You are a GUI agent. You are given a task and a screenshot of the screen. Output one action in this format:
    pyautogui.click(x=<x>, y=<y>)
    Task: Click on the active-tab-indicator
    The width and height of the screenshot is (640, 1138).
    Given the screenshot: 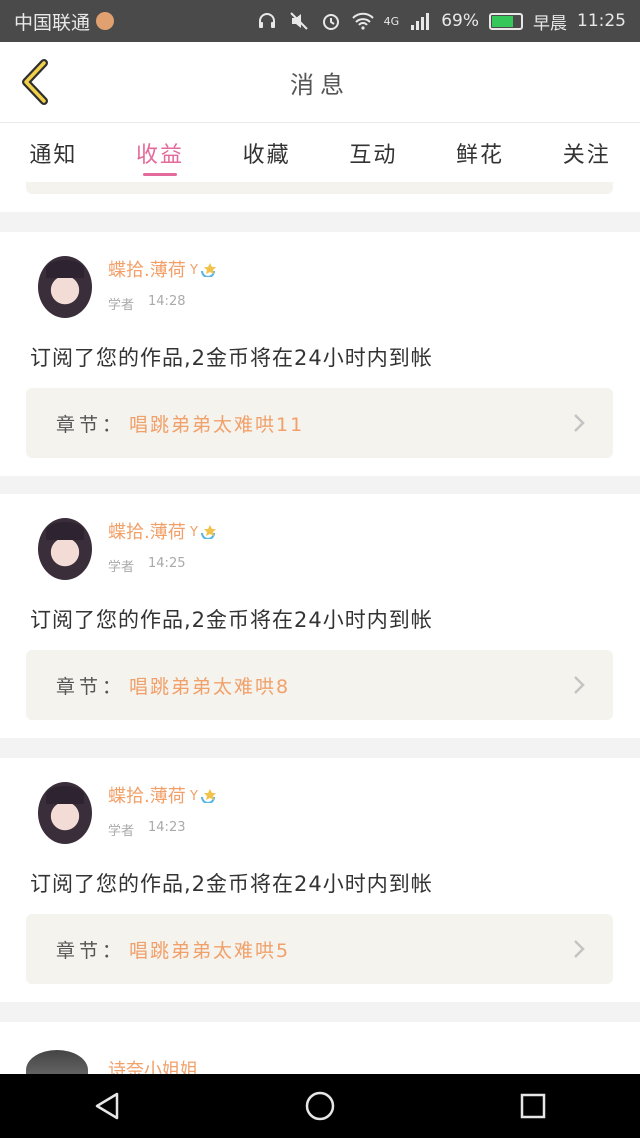 What is the action you would take?
    pyautogui.click(x=160, y=174)
    